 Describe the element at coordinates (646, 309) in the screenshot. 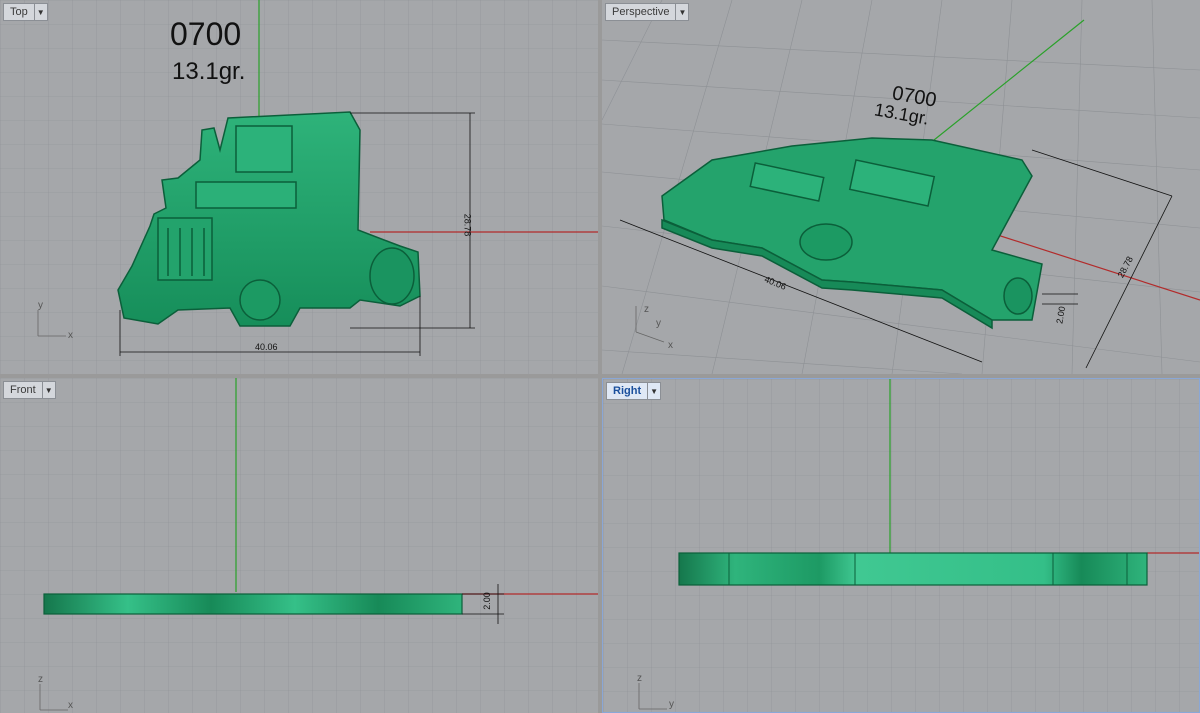

I see `axis-label-z-perspective: z` at that location.